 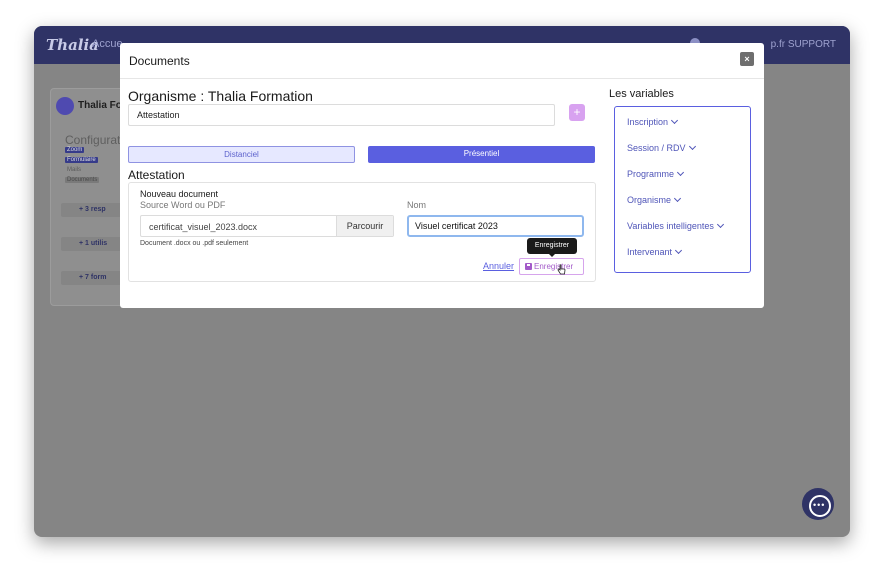 What do you see at coordinates (159, 61) in the screenshot?
I see `modal-title: Documents` at bounding box center [159, 61].